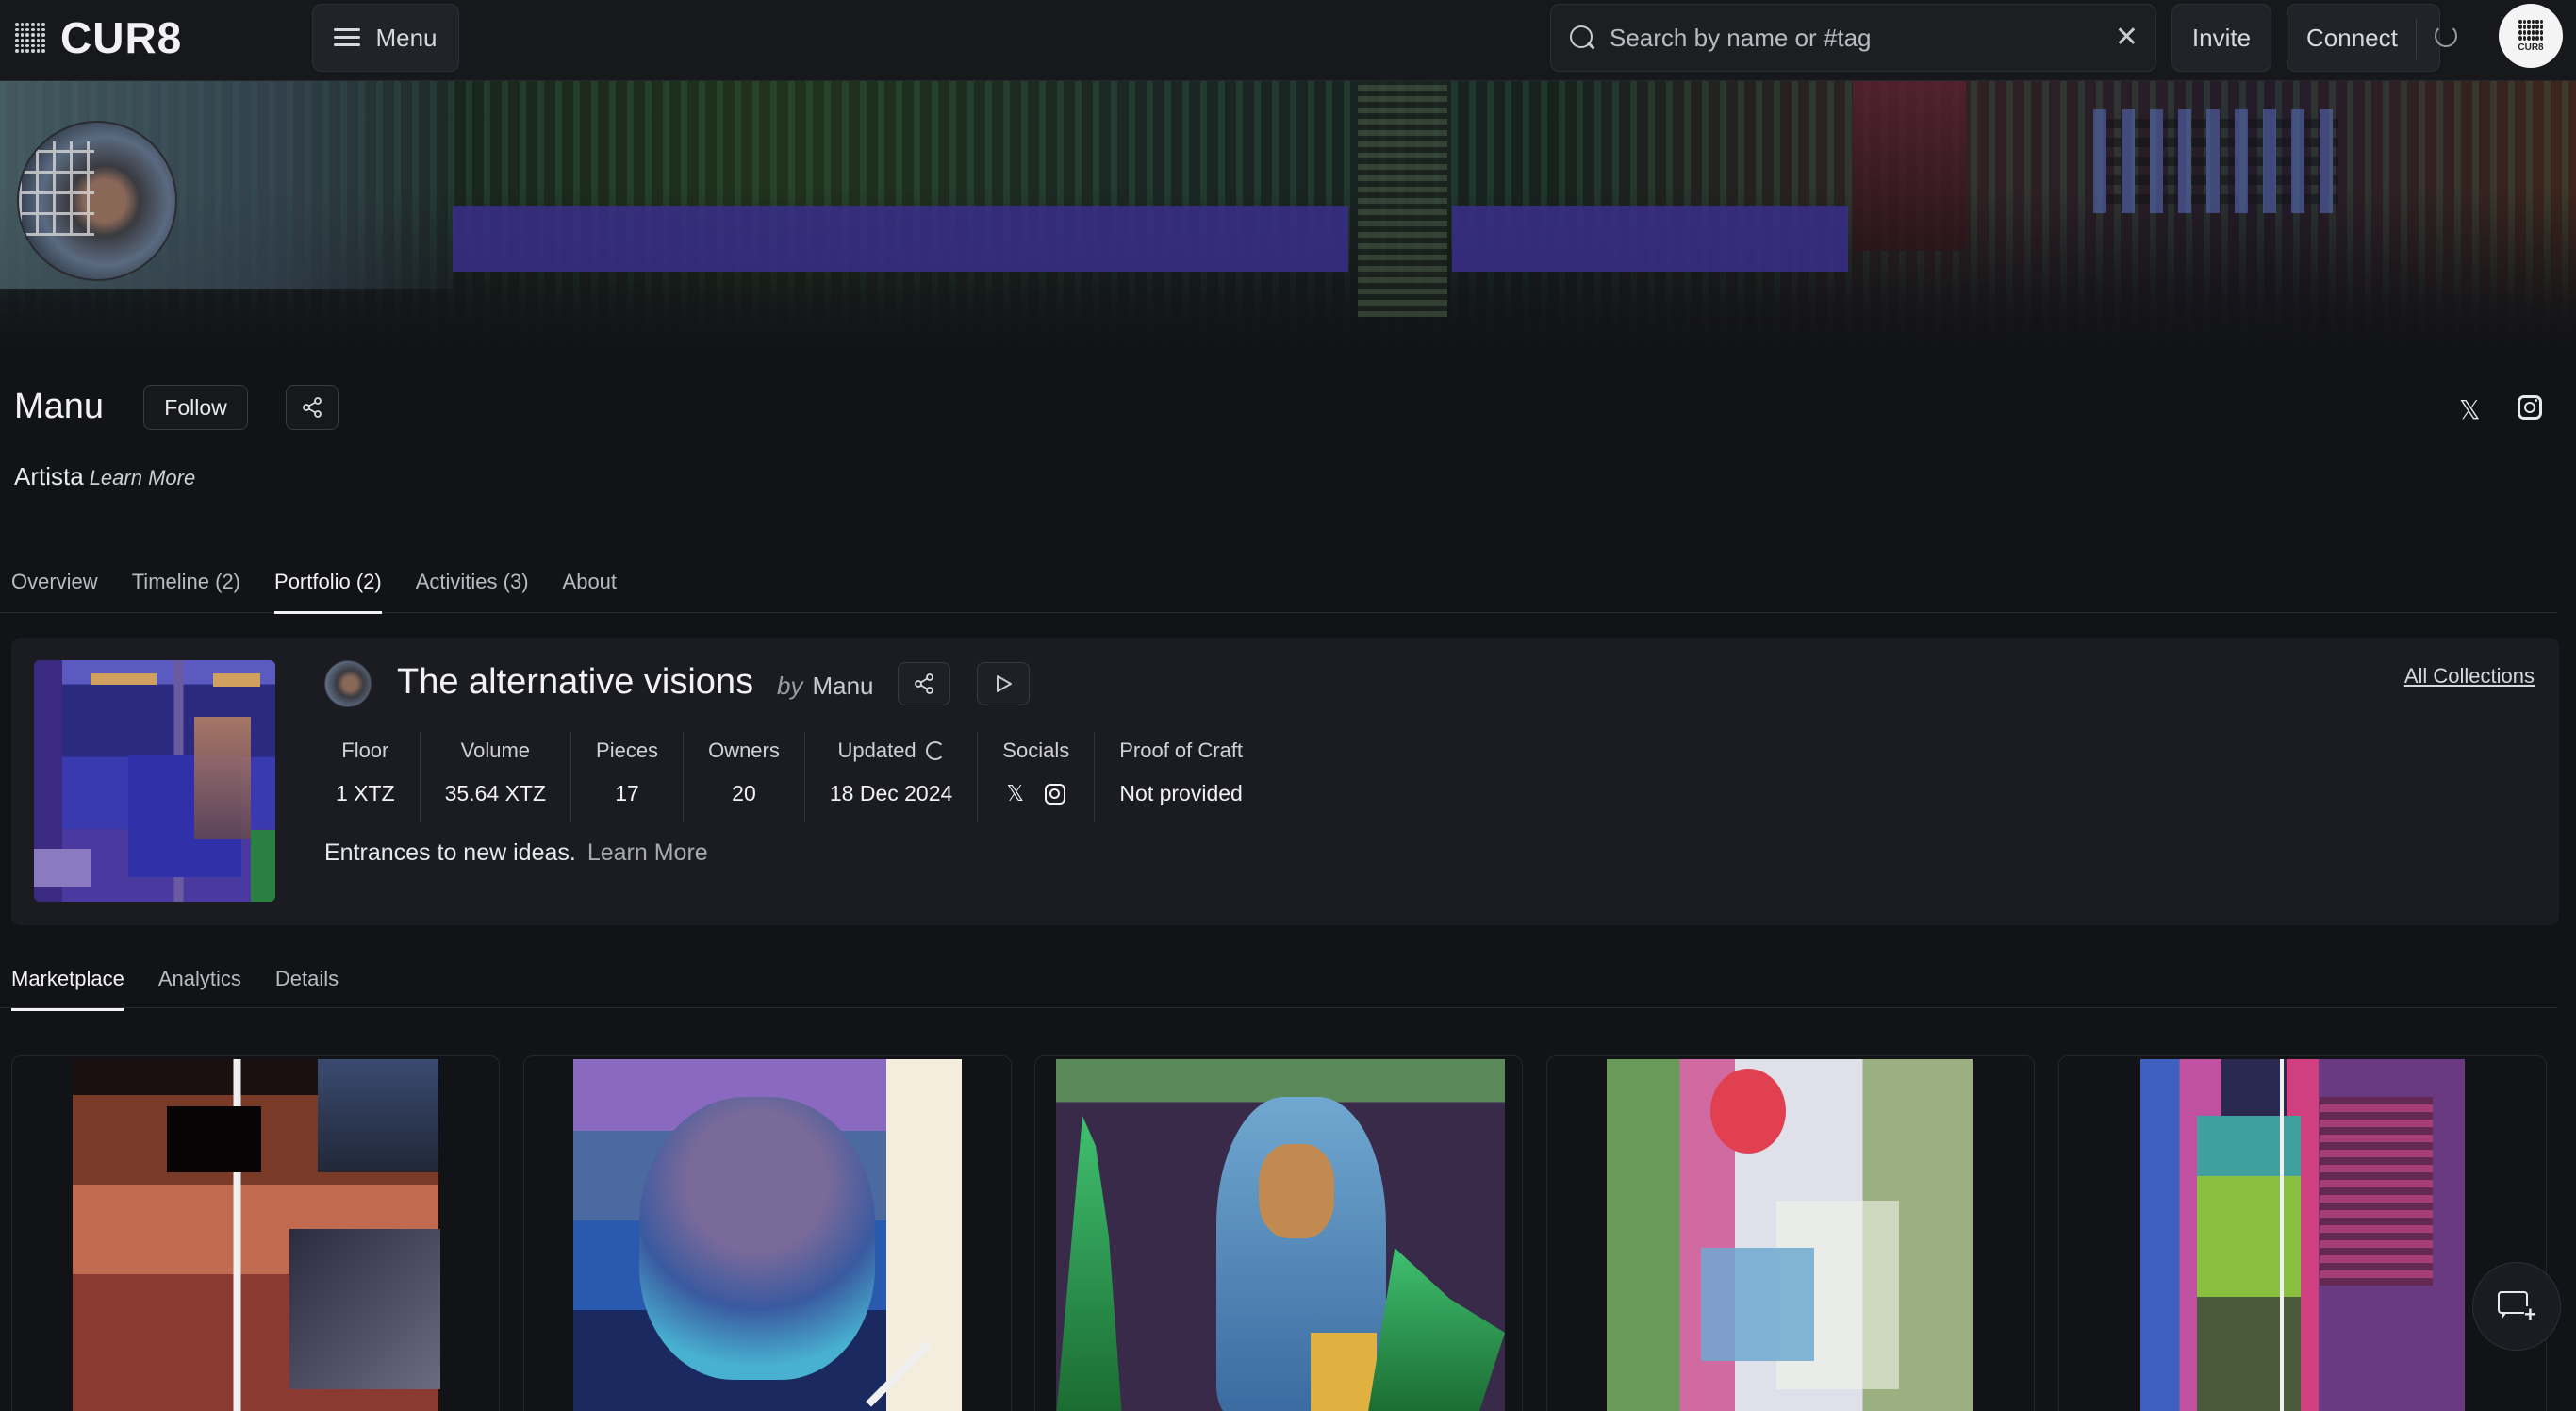 The width and height of the screenshot is (2576, 1411). Describe the element at coordinates (2416, 39) in the screenshot. I see `divider` at that location.